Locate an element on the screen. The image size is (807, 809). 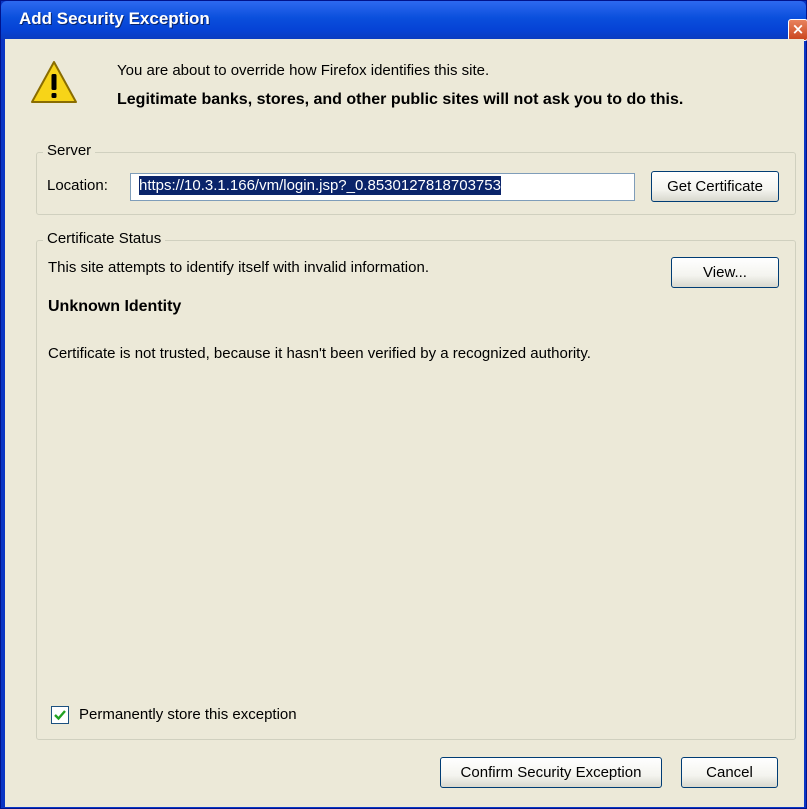
title-bar: Add Security Exception is located at coordinates (403, 20).